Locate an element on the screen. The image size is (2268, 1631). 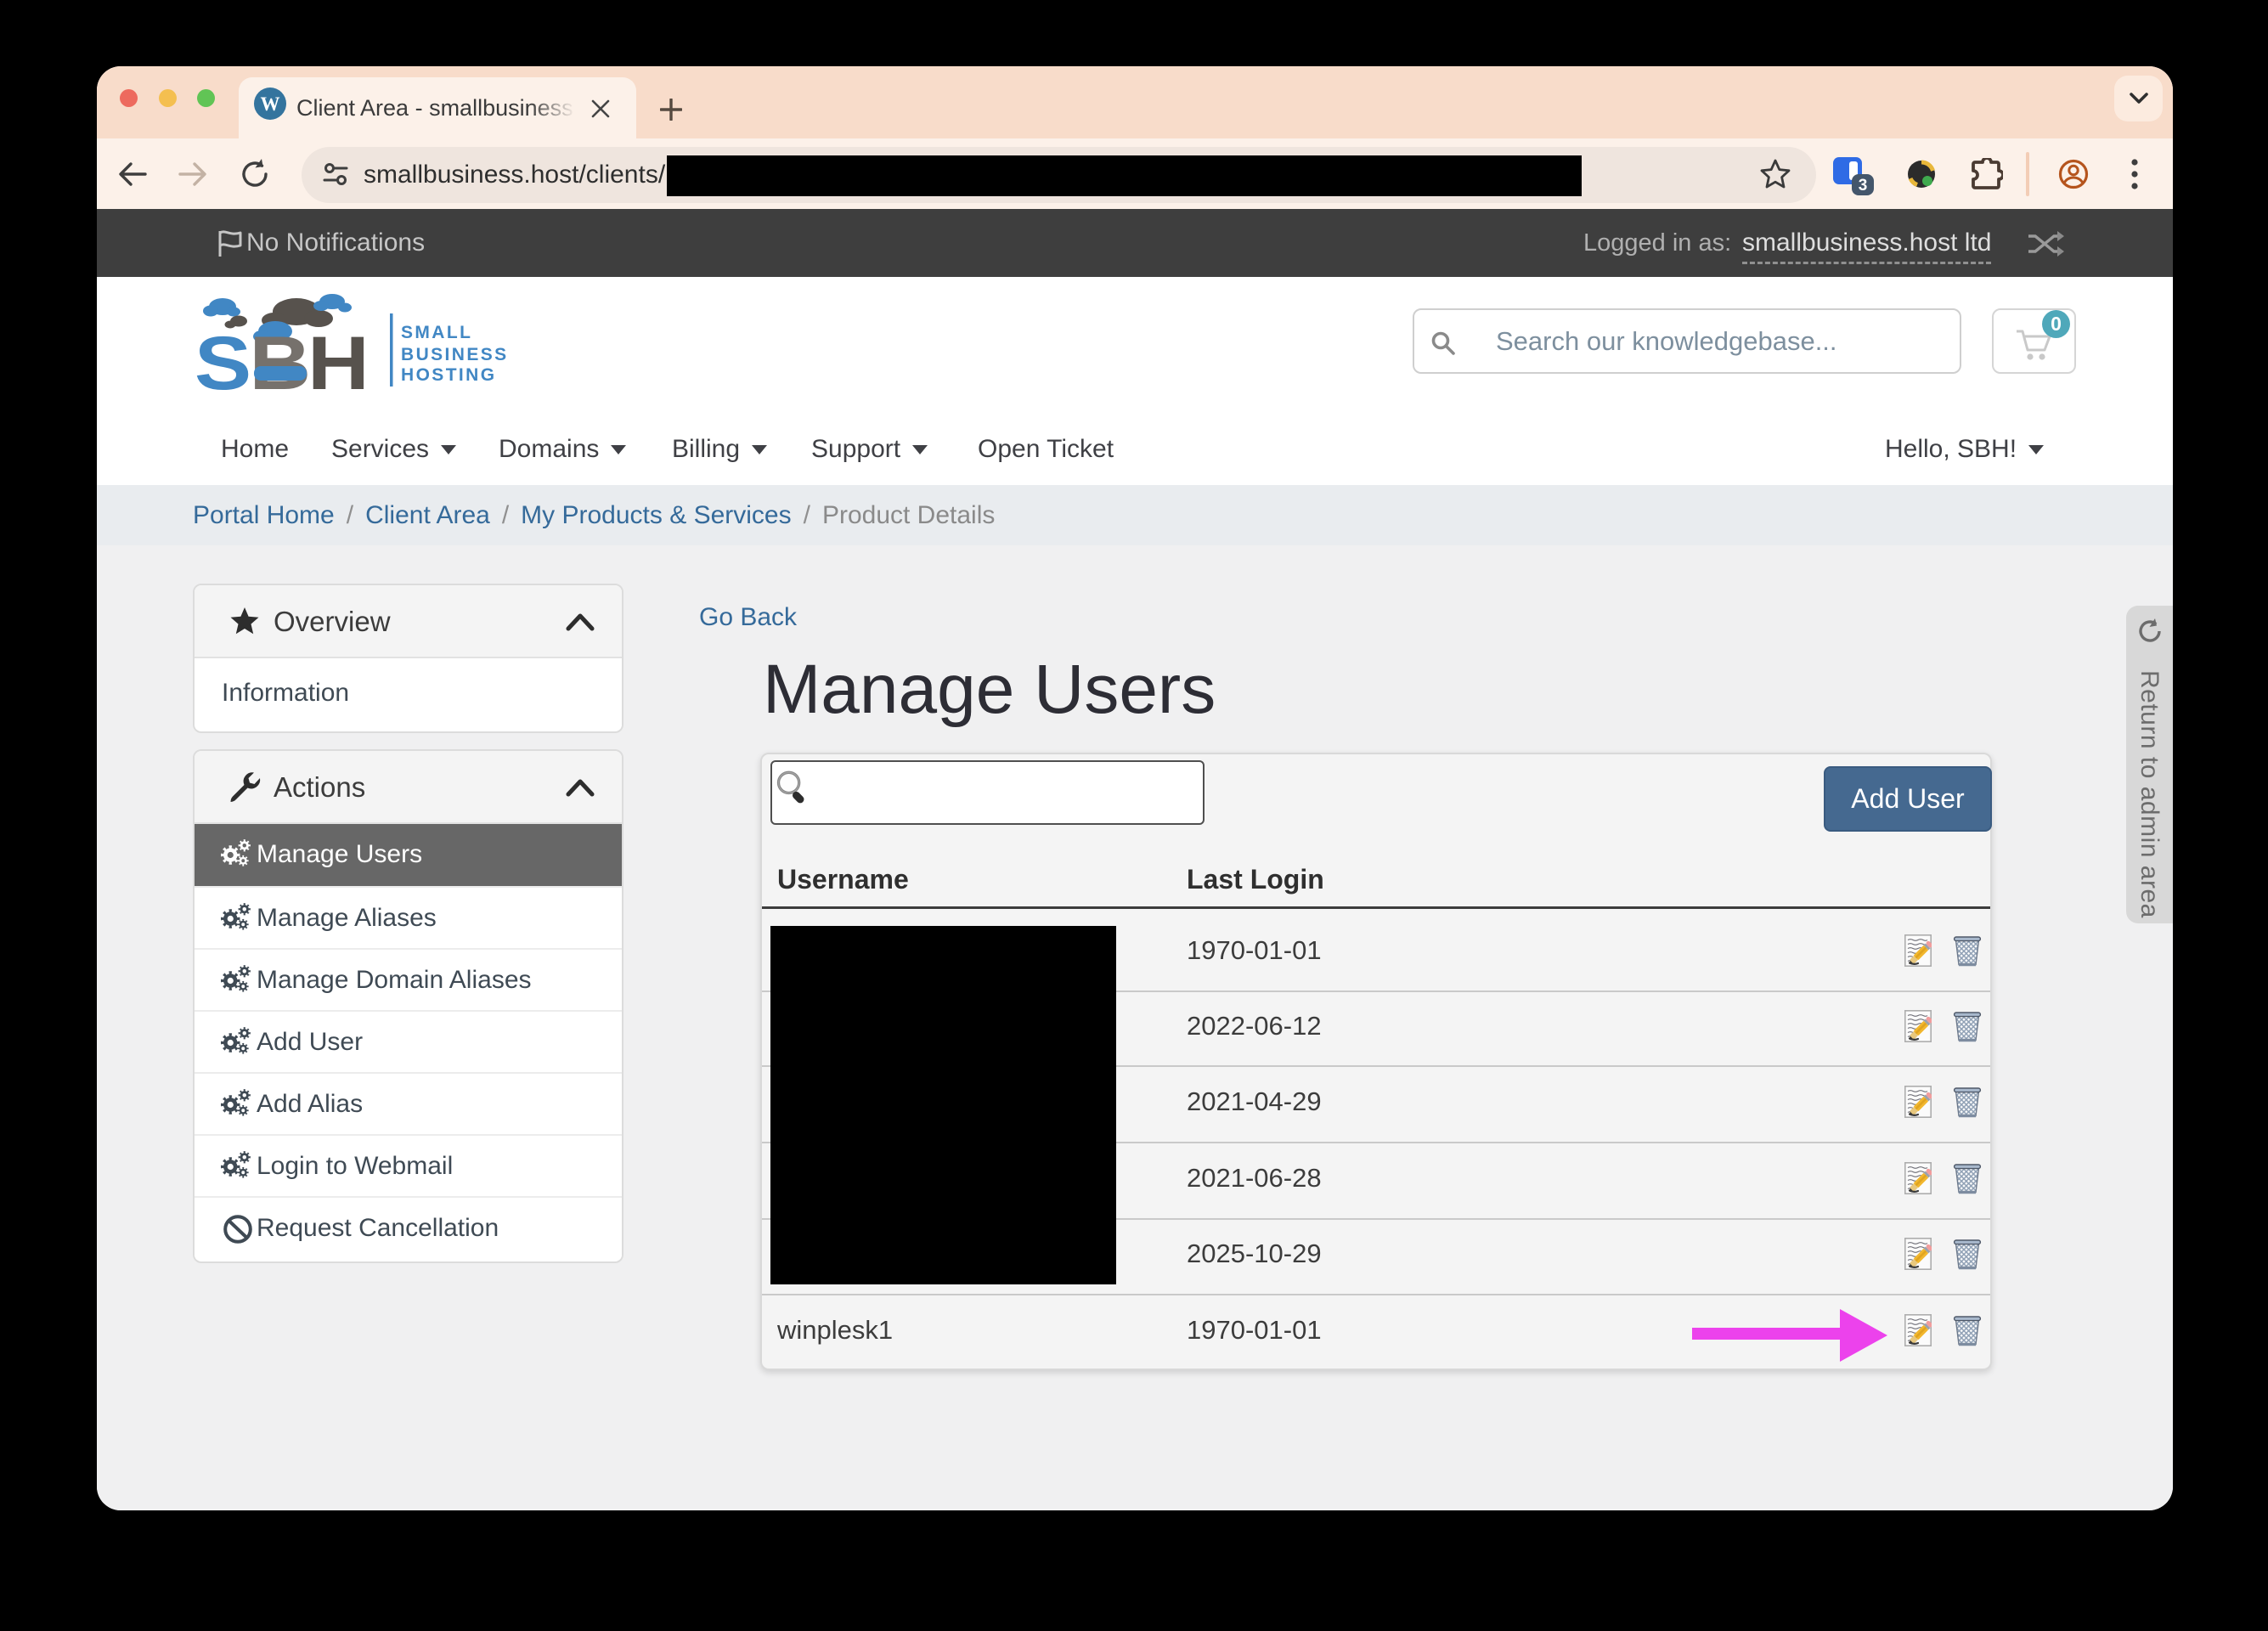
svg-text: SMALL is located at coordinates (436, 332).